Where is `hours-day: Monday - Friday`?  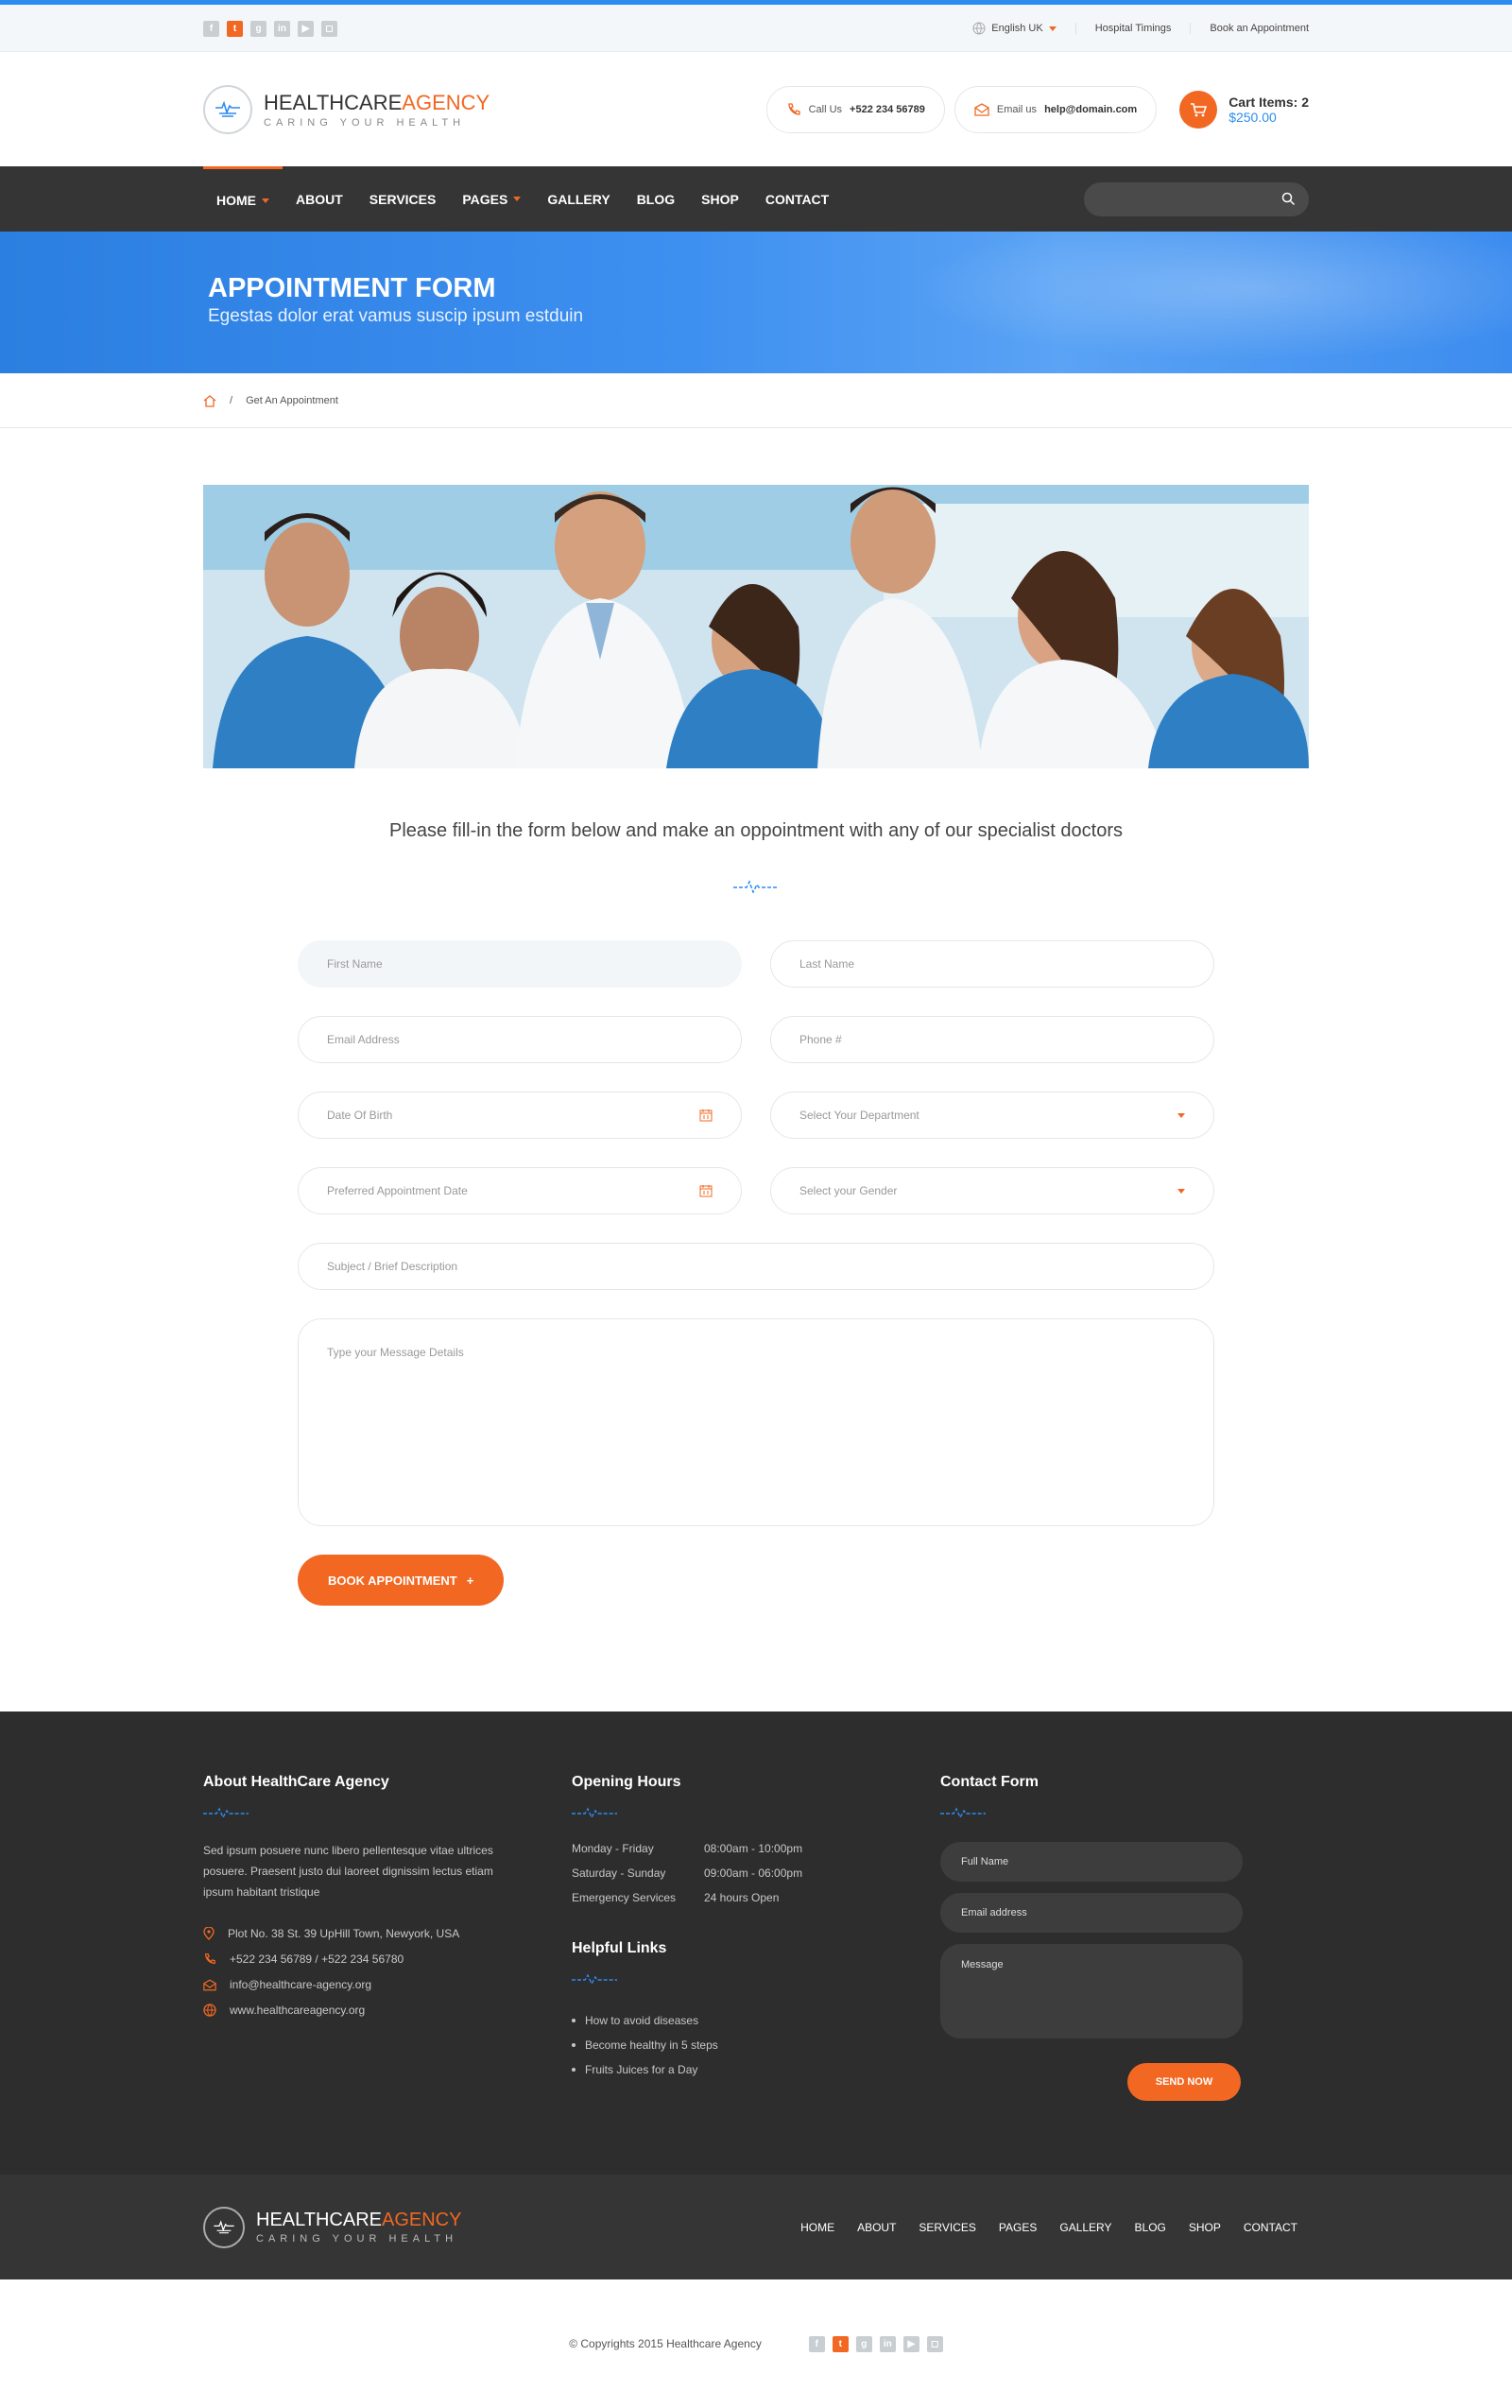
hours-day: Monday - Friday is located at coordinates (613, 1849).